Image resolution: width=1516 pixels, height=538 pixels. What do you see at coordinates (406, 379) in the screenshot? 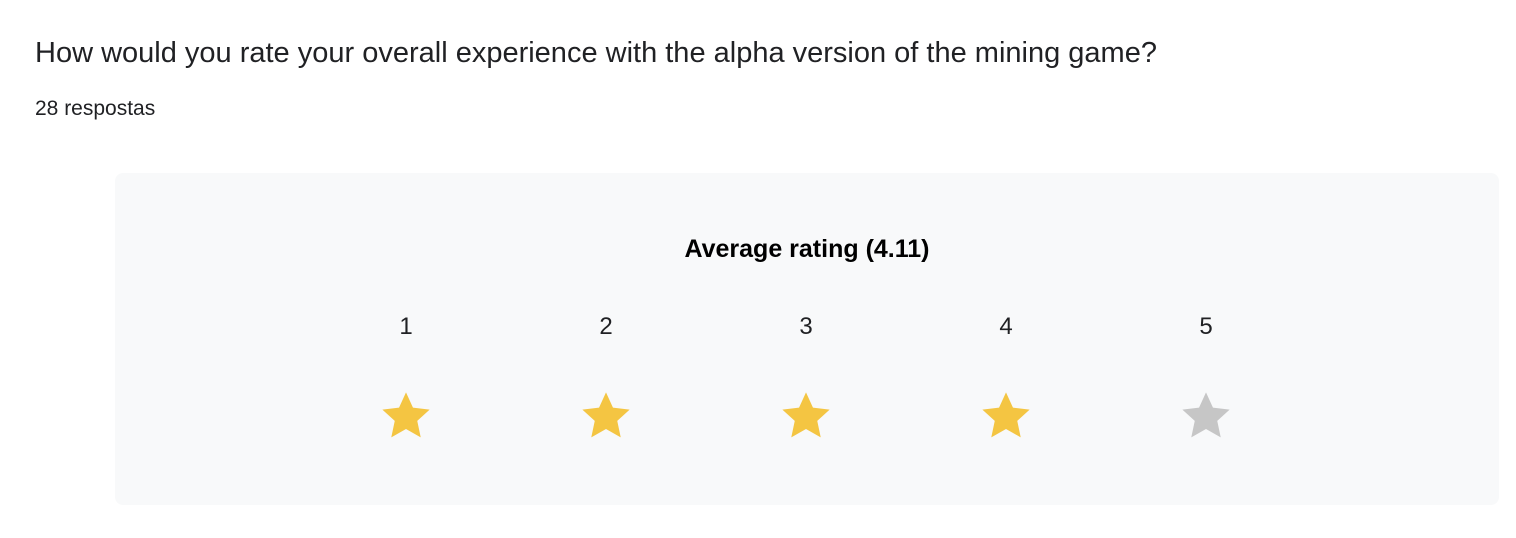
I see `rating-scale-item-1: 1` at bounding box center [406, 379].